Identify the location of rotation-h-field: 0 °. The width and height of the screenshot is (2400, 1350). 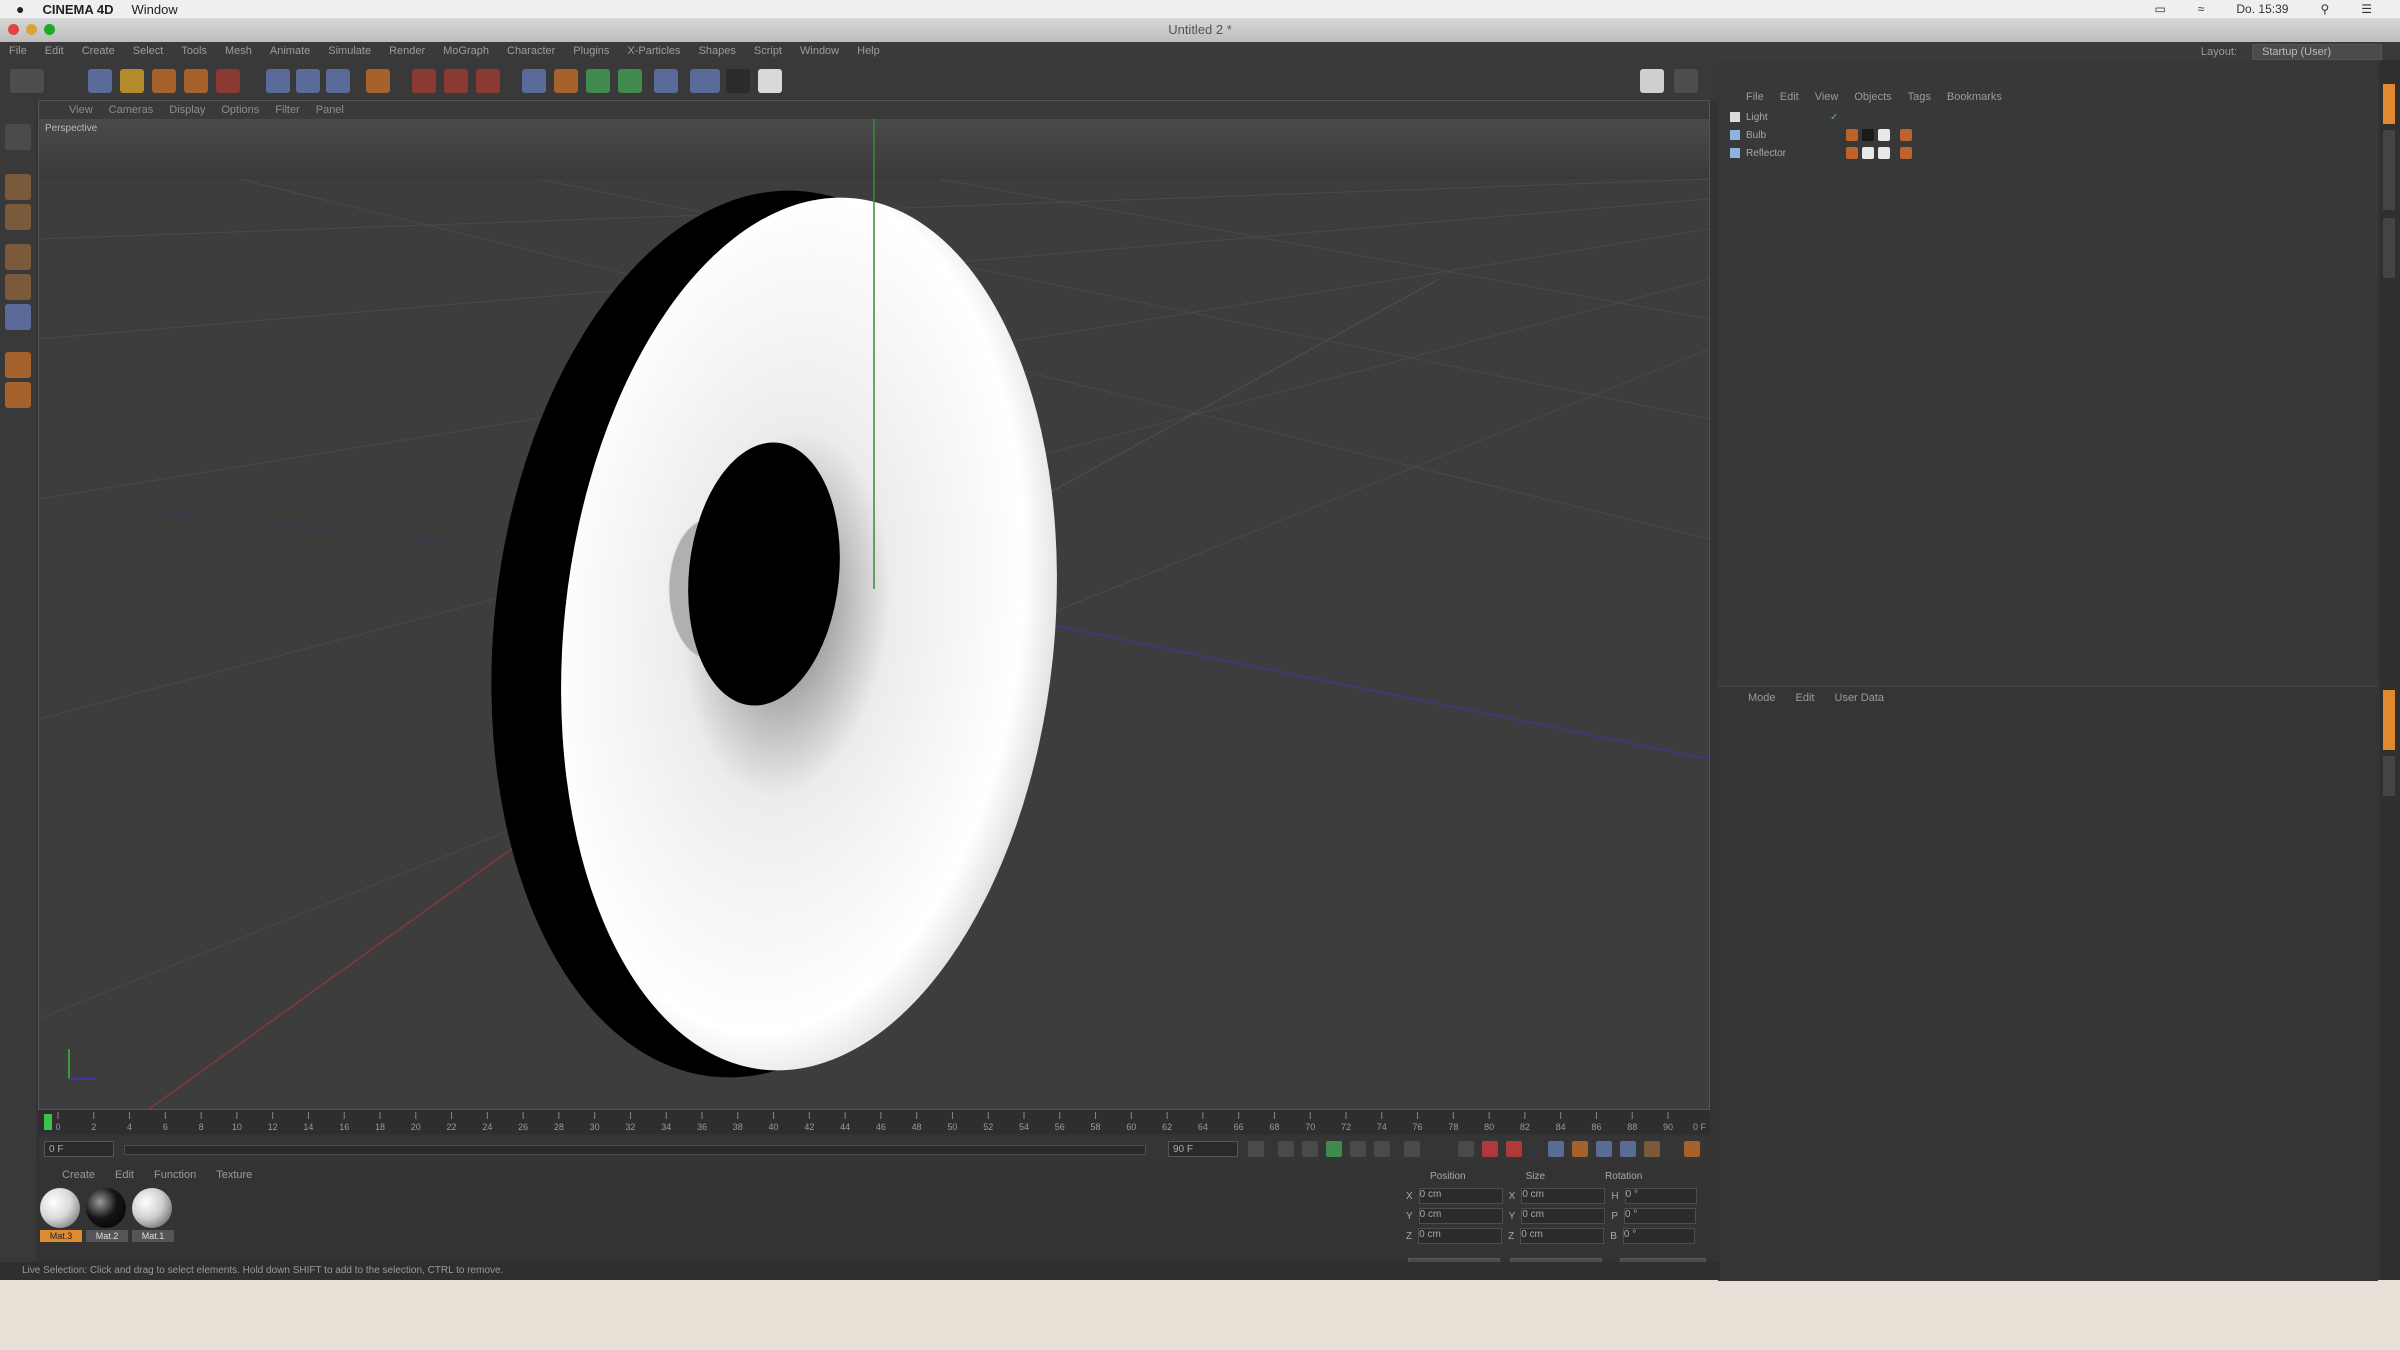
(1660, 1196).